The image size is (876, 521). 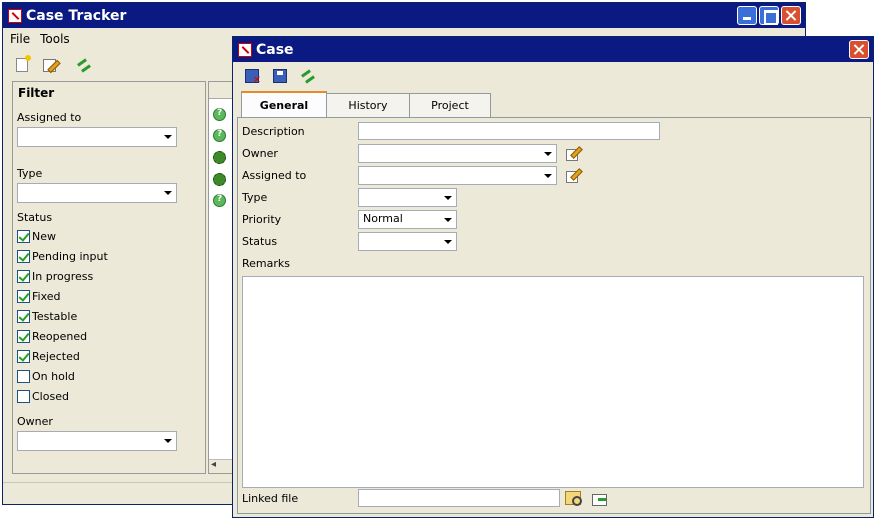 I want to click on filter-assigned-to-select, so click(x=97, y=137).